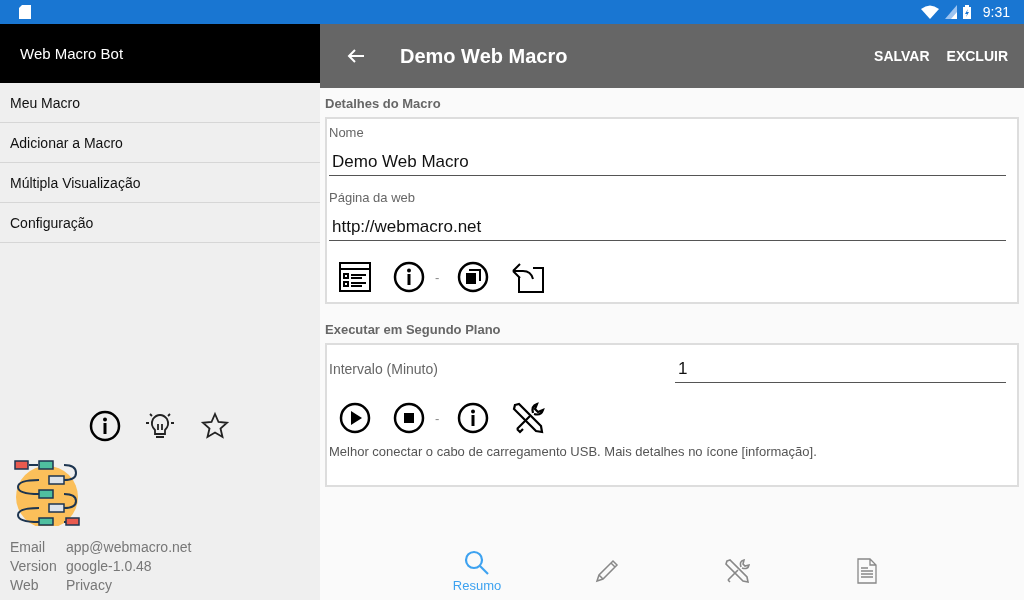  I want to click on screen-title: Demo Web Macro, so click(484, 56).